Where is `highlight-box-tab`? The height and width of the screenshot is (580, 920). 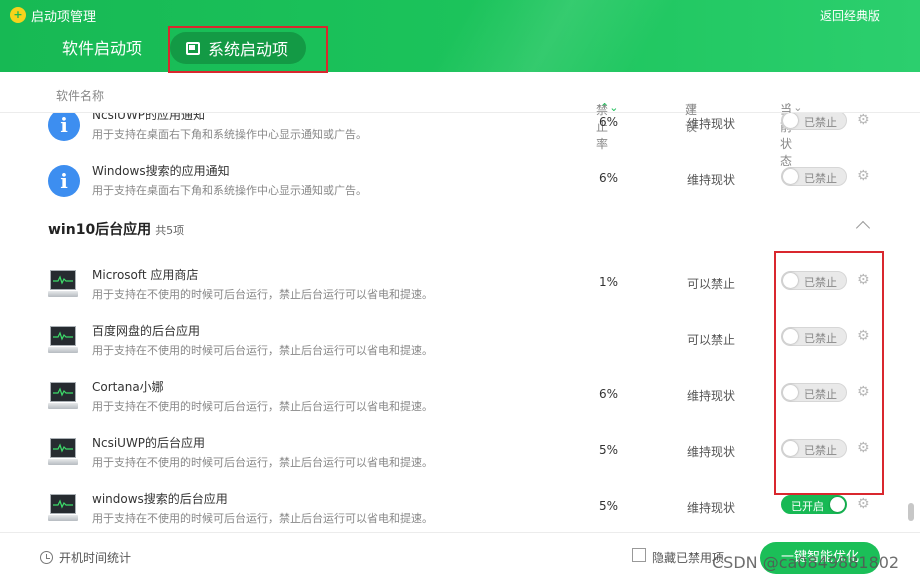
highlight-box-tab is located at coordinates (248, 49).